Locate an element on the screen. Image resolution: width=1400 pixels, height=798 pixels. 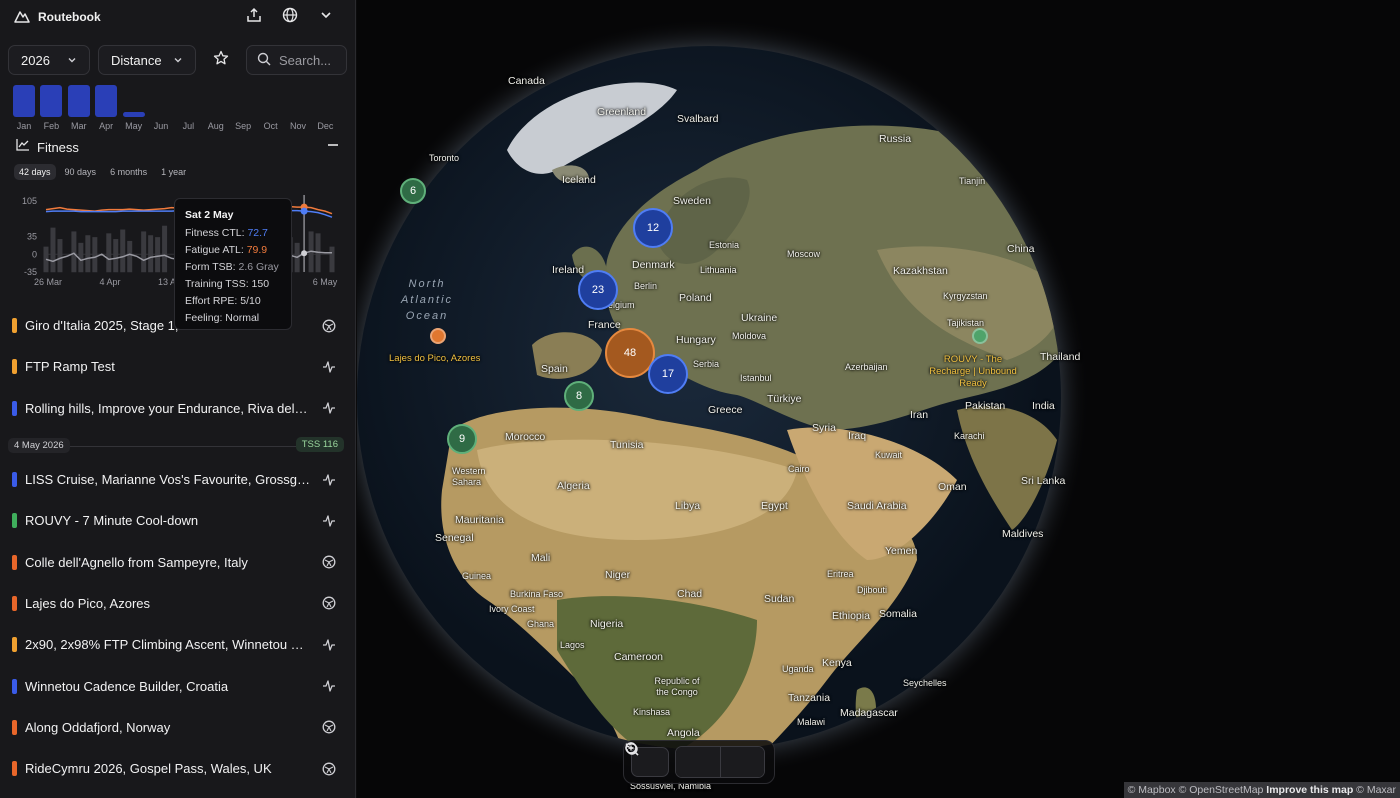
place-label: Mali is located at coordinates (541, 558).